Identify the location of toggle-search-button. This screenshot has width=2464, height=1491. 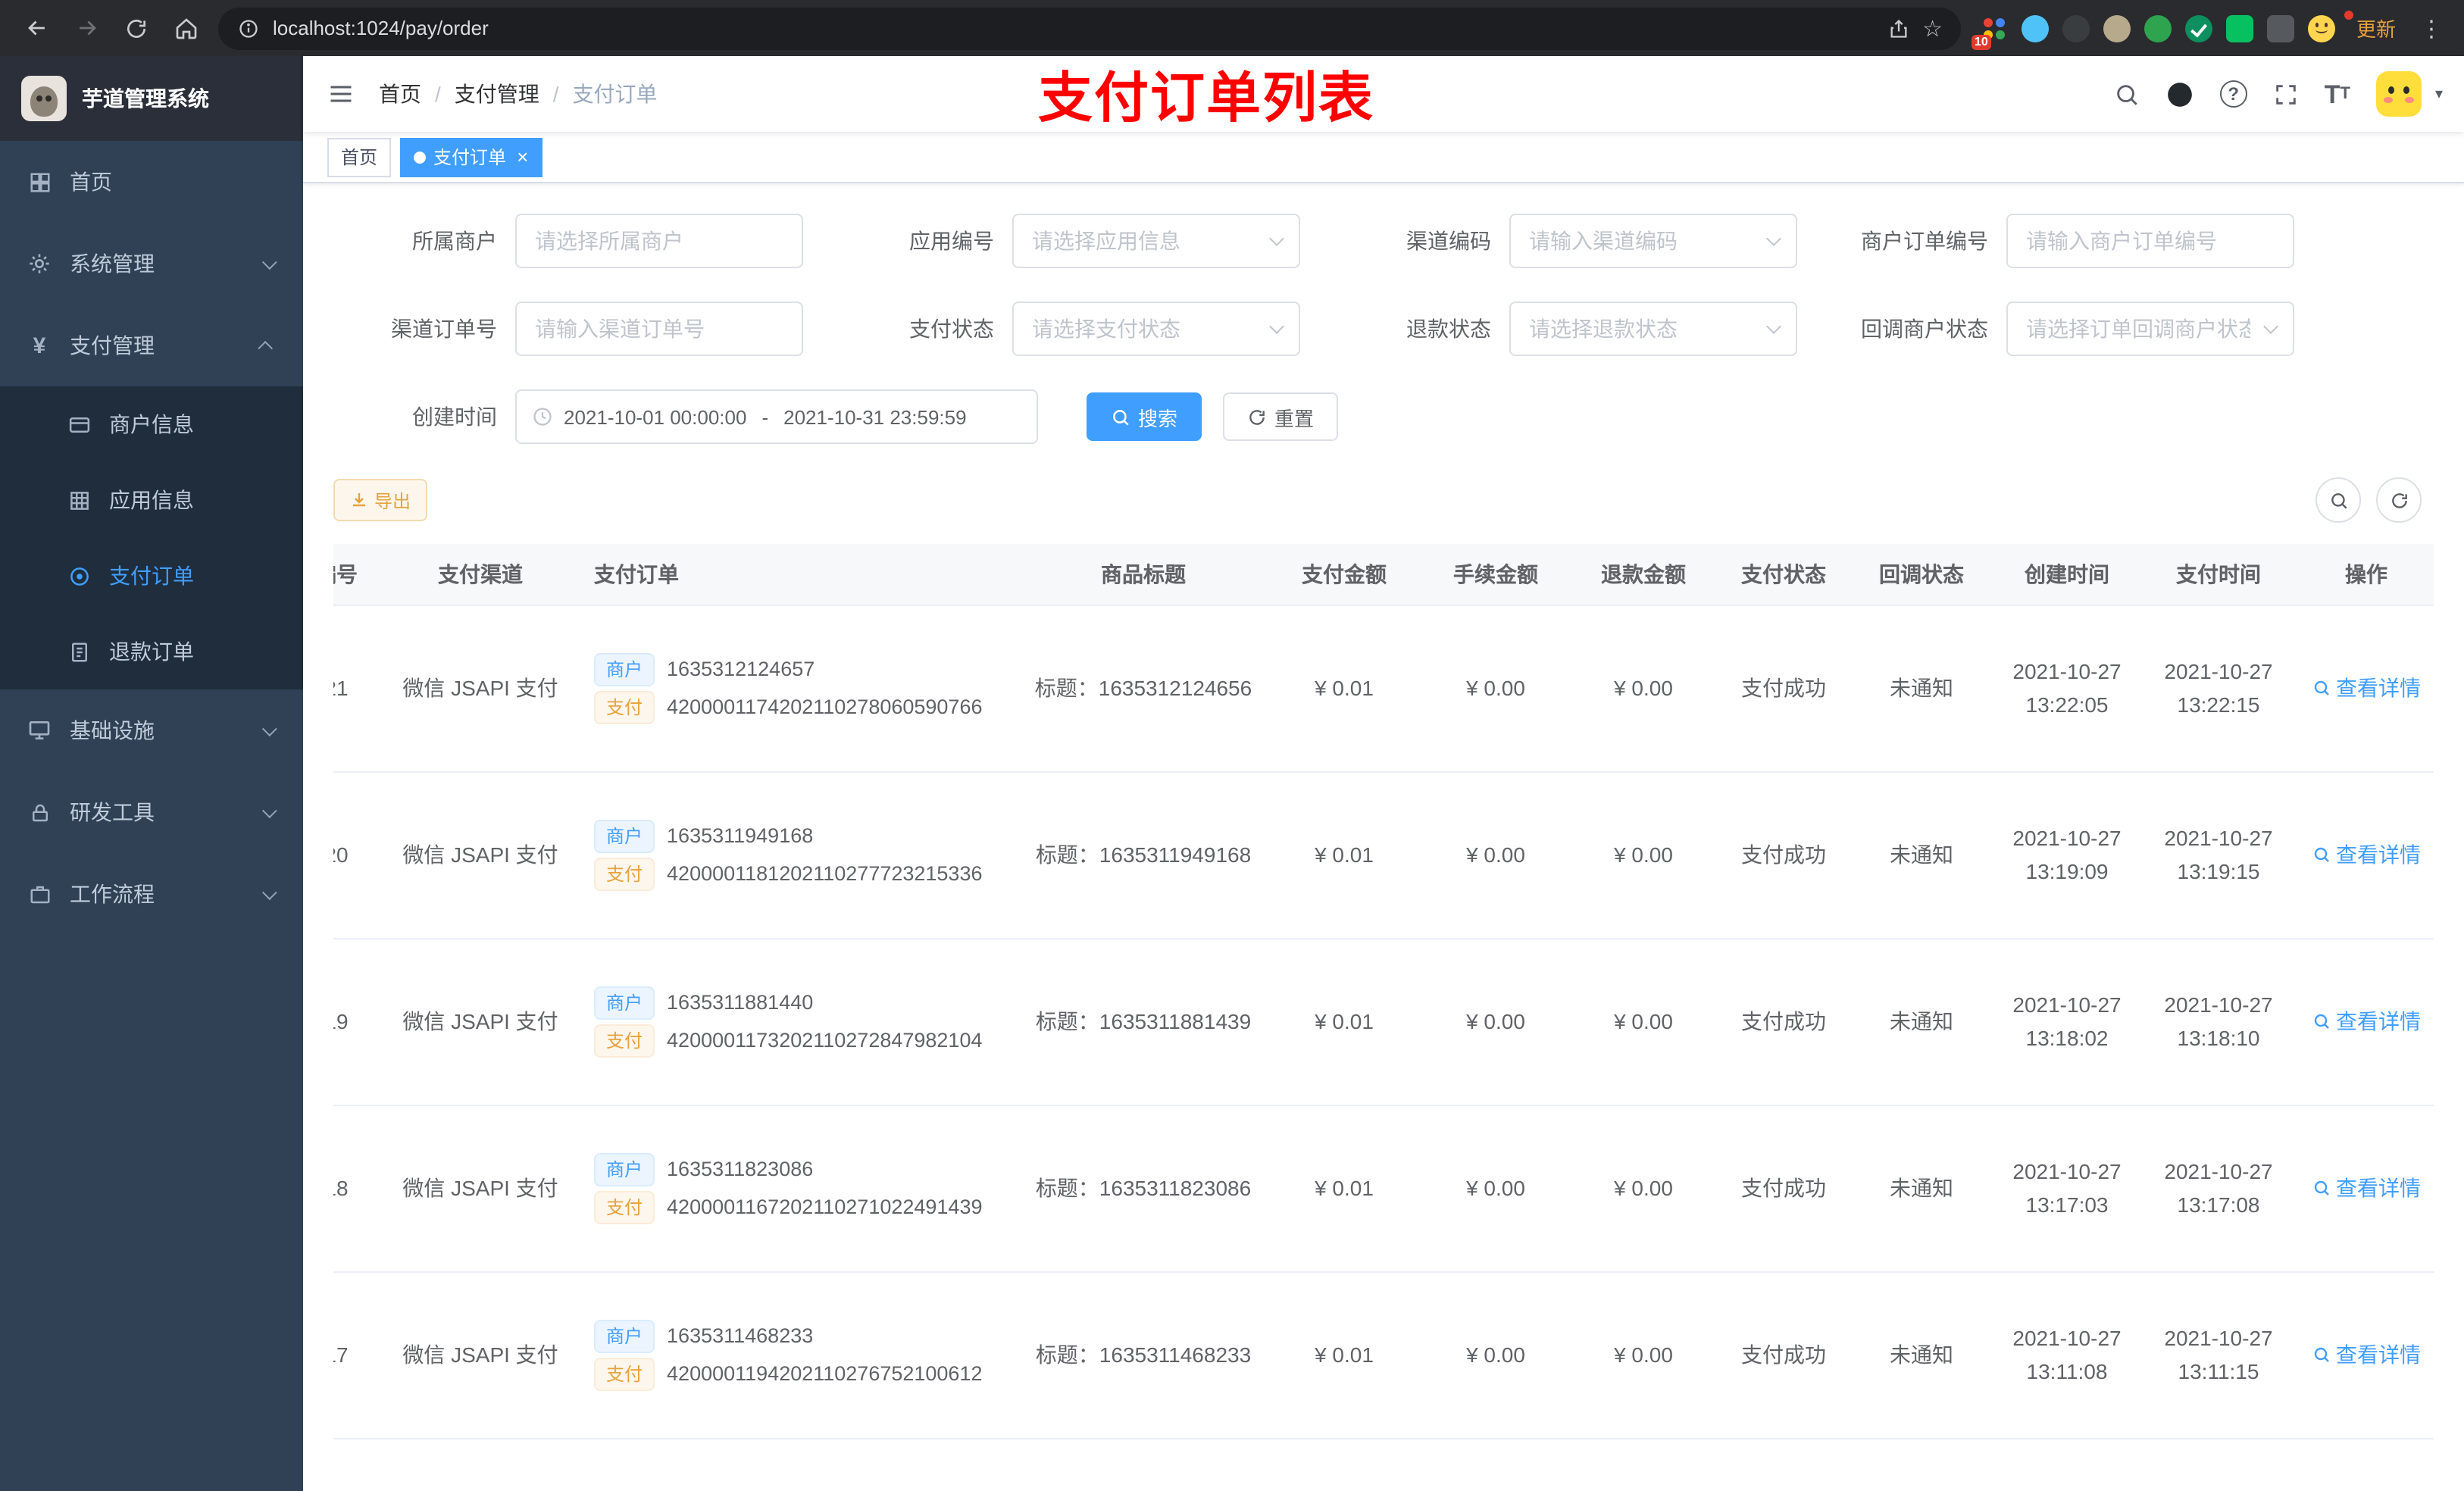
(2338, 500).